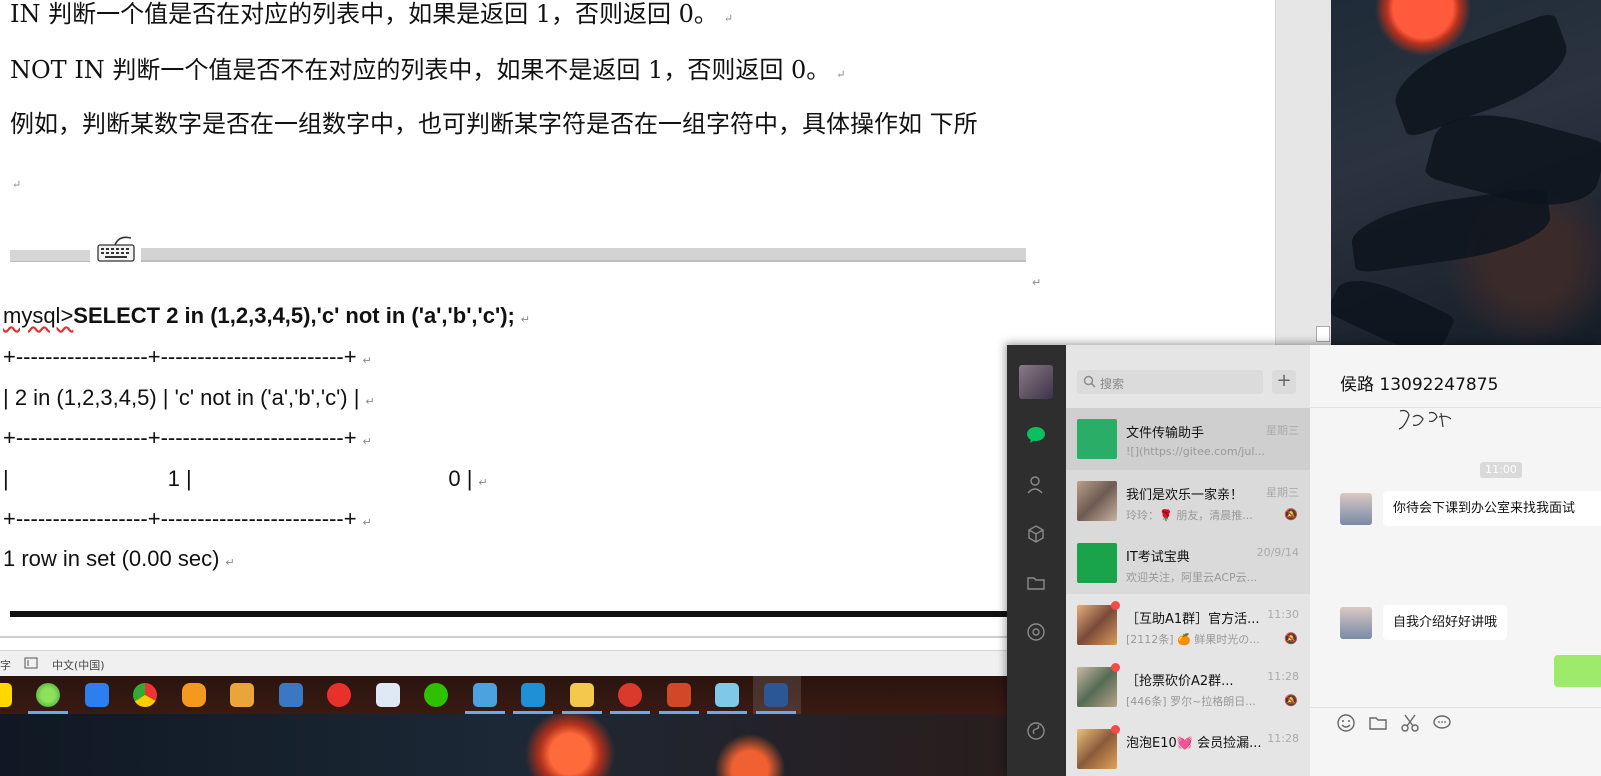  I want to click on proofing-icon, so click(31, 663).